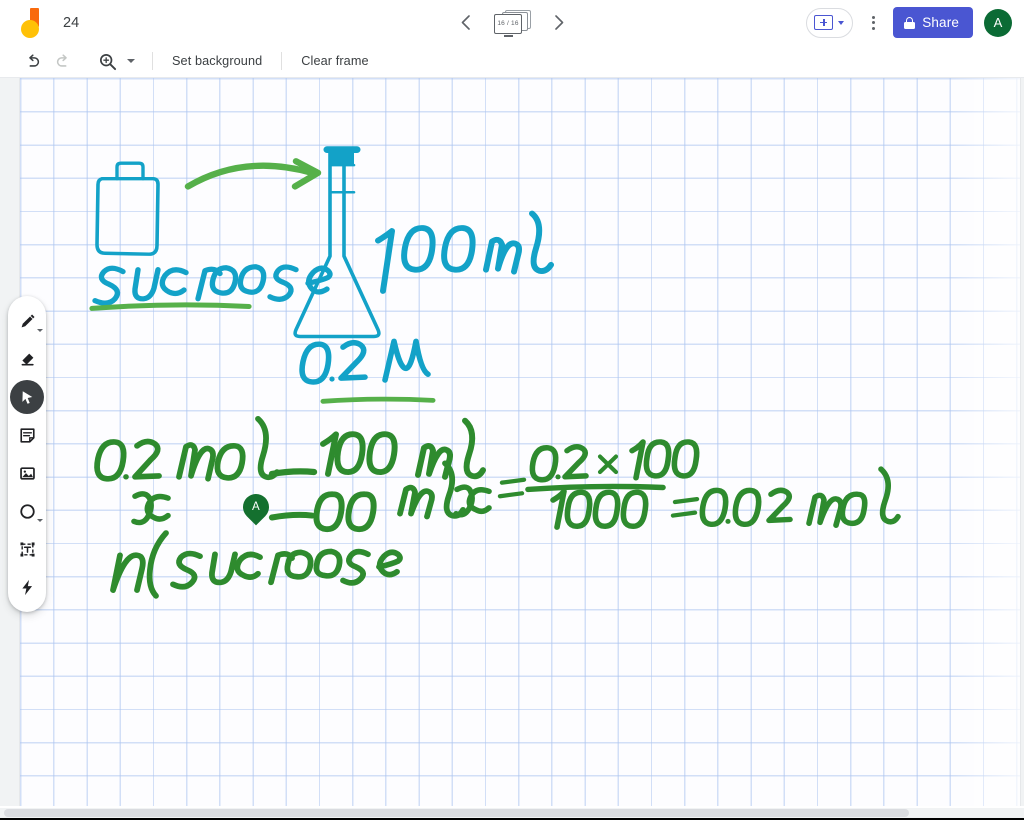 This screenshot has width=1024, height=820. What do you see at coordinates (27, 435) in the screenshot?
I see `sticky-note-tool` at bounding box center [27, 435].